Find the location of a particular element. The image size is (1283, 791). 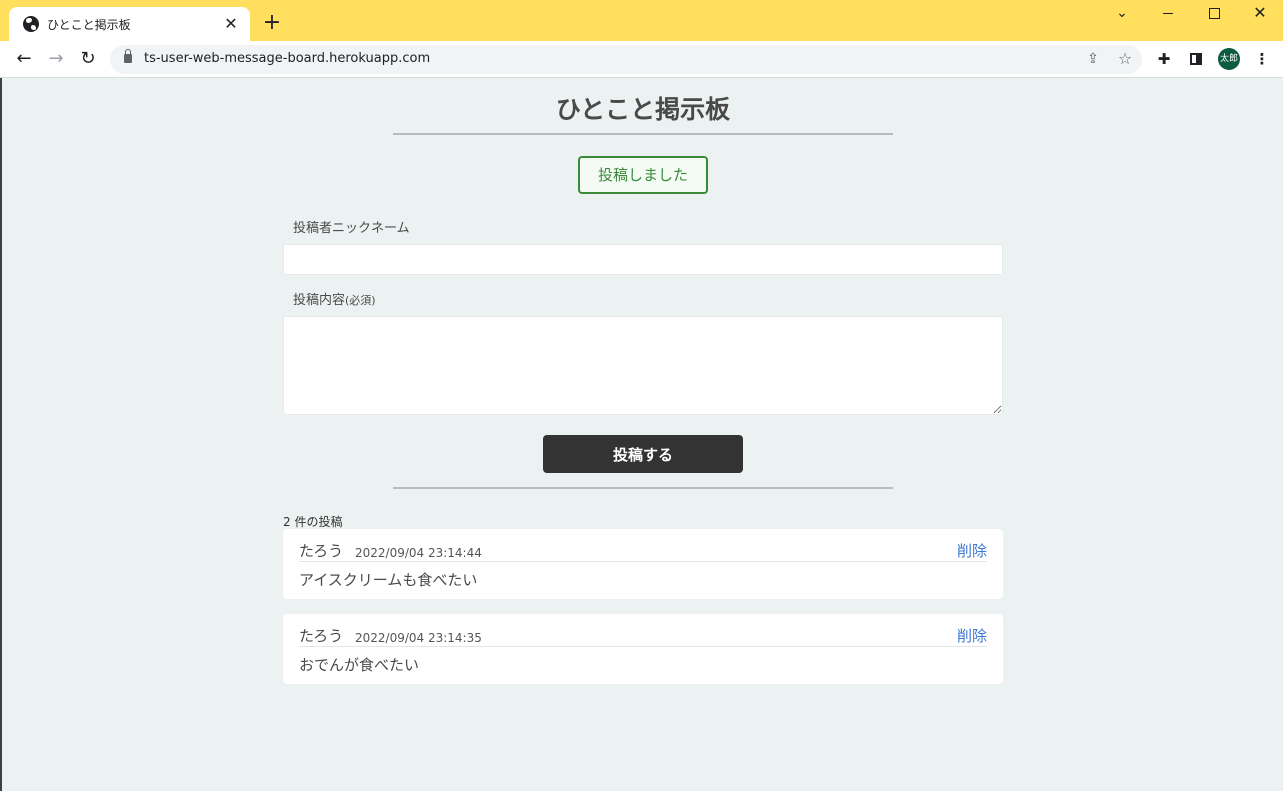

back-arrow-icon: ← is located at coordinates (24, 59).